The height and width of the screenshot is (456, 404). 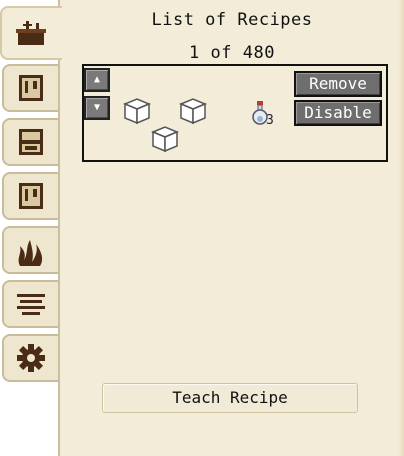 I want to click on gear-icon, so click(x=31, y=358).